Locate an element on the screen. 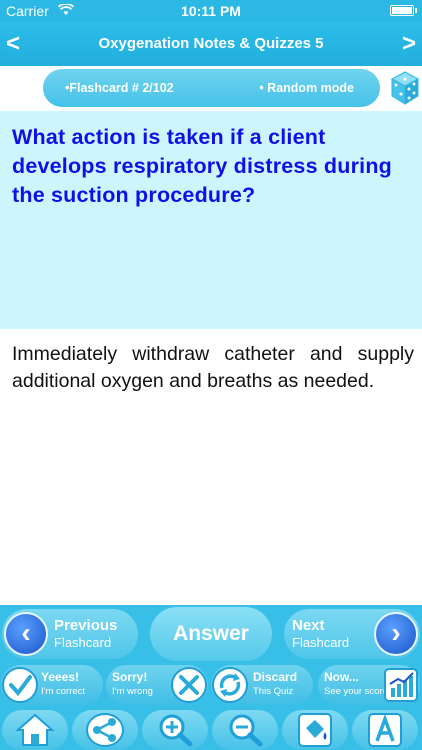 The width and height of the screenshot is (422, 750). answer-button: Answer is located at coordinates (211, 634).